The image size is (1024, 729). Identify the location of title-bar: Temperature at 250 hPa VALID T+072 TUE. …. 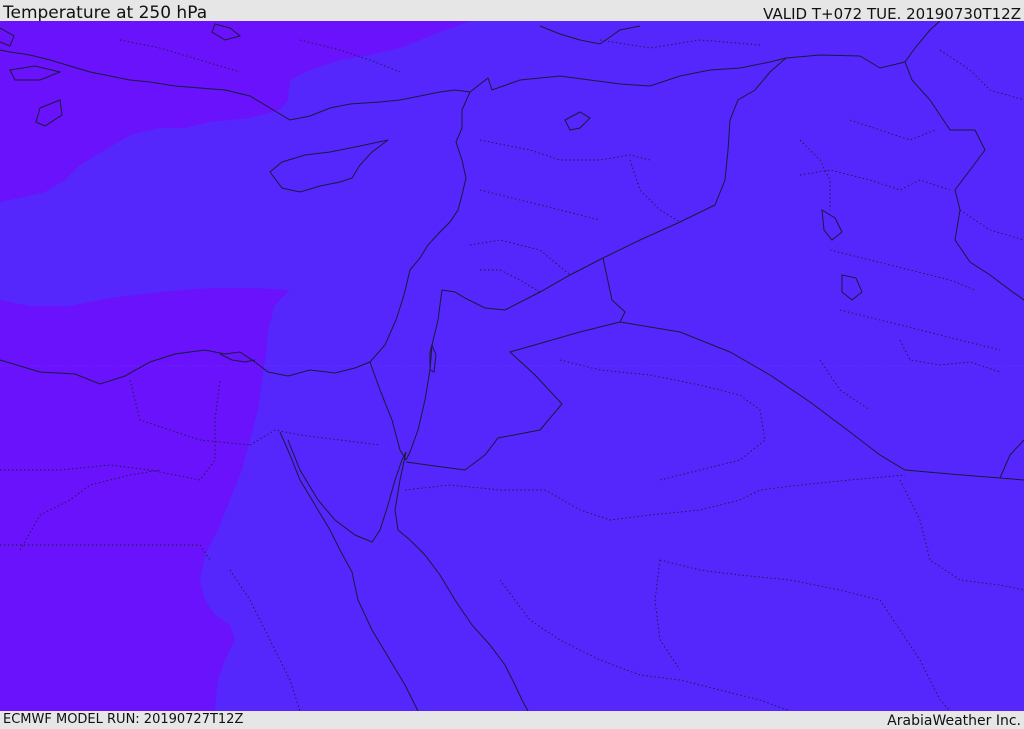
(512, 11).